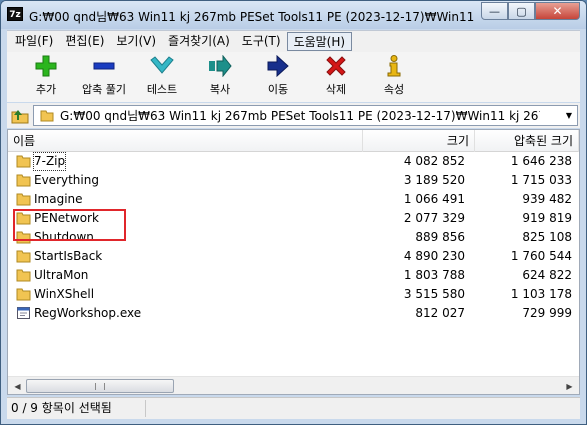  I want to click on scroll-right-icon: ▶, so click(569, 386).